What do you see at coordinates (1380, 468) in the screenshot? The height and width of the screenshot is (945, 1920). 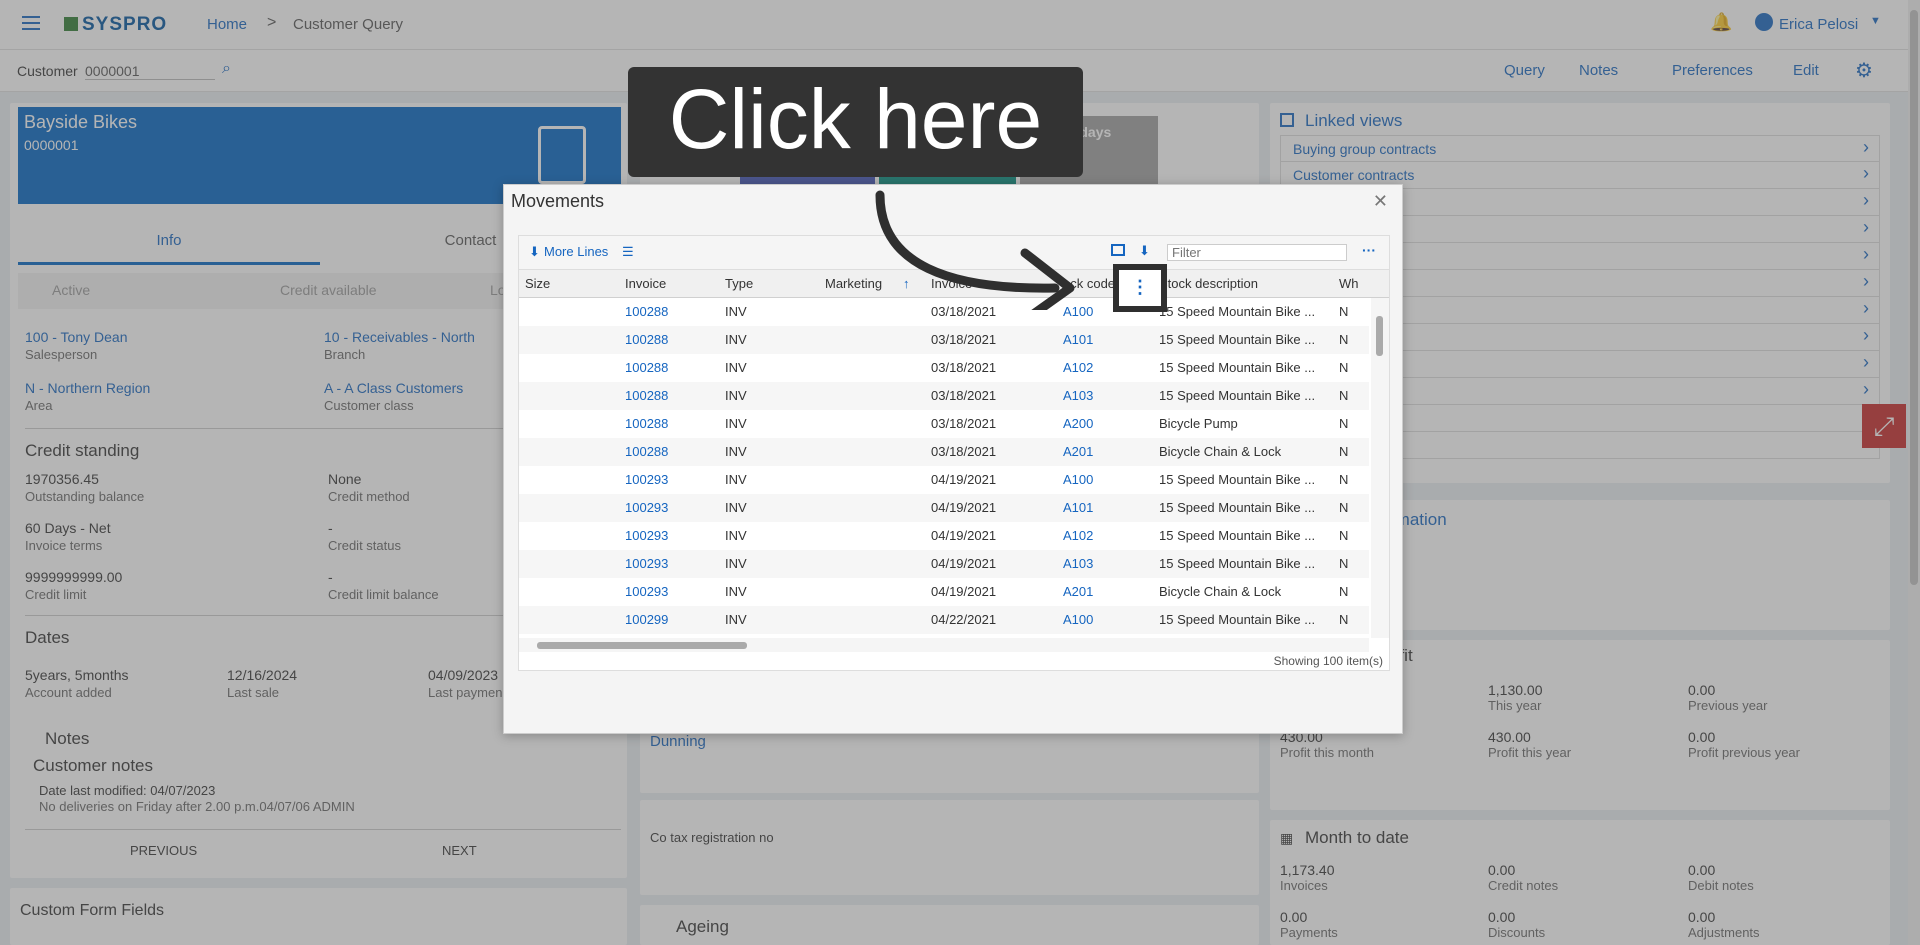 I see `grid-vertical-scrollbar` at bounding box center [1380, 468].